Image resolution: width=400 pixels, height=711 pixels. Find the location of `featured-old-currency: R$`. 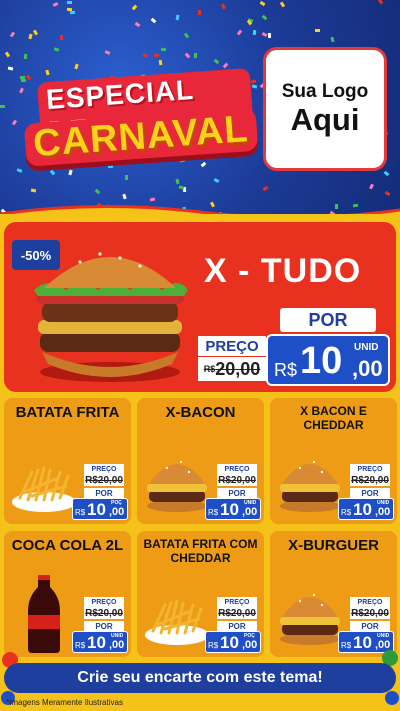

featured-old-currency: R$ is located at coordinates (209, 369).